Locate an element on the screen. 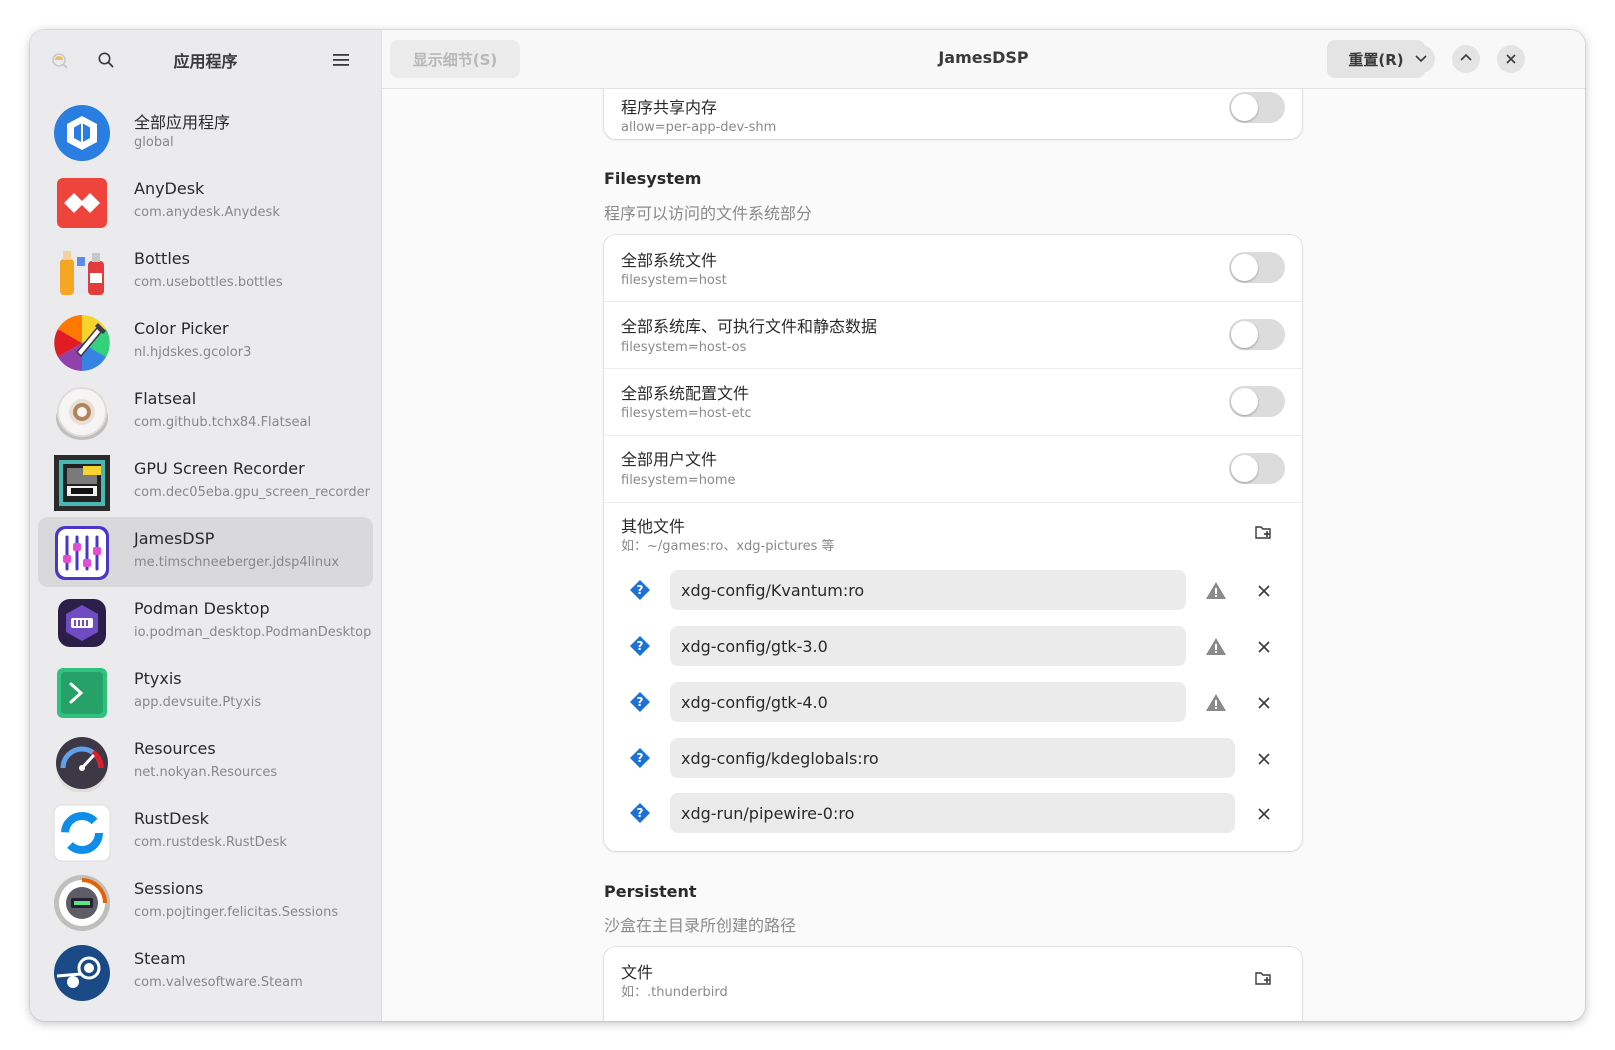 The image size is (1615, 1050). app-name: JamesDSP is located at coordinates (174, 538).